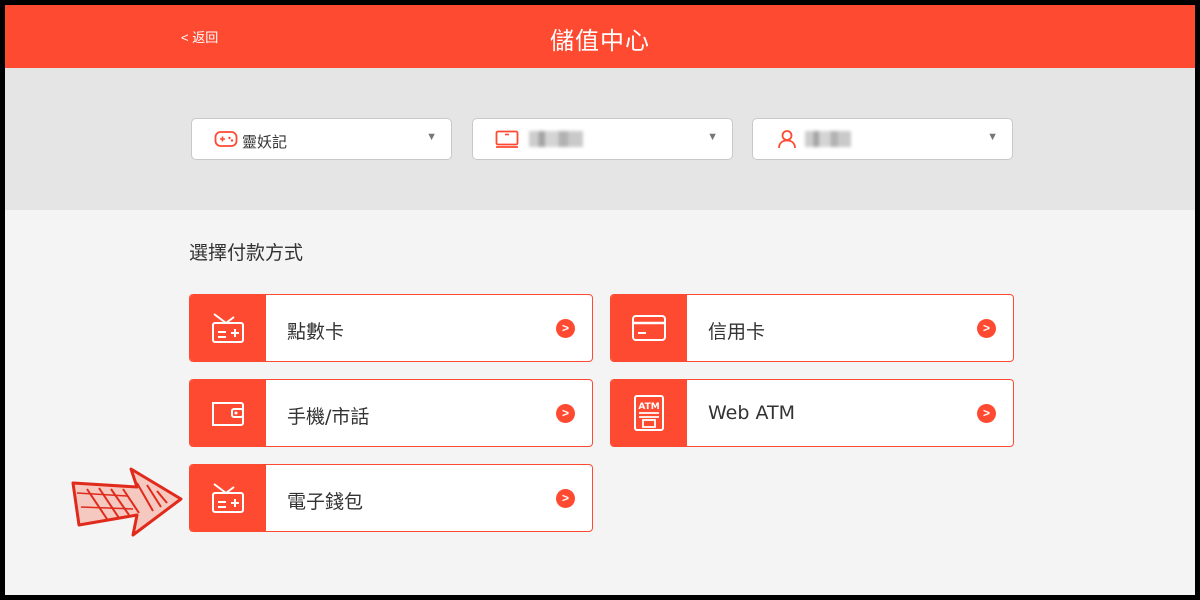 Image resolution: width=1200 pixels, height=600 pixels. What do you see at coordinates (787, 139) in the screenshot?
I see `user-icon` at bounding box center [787, 139].